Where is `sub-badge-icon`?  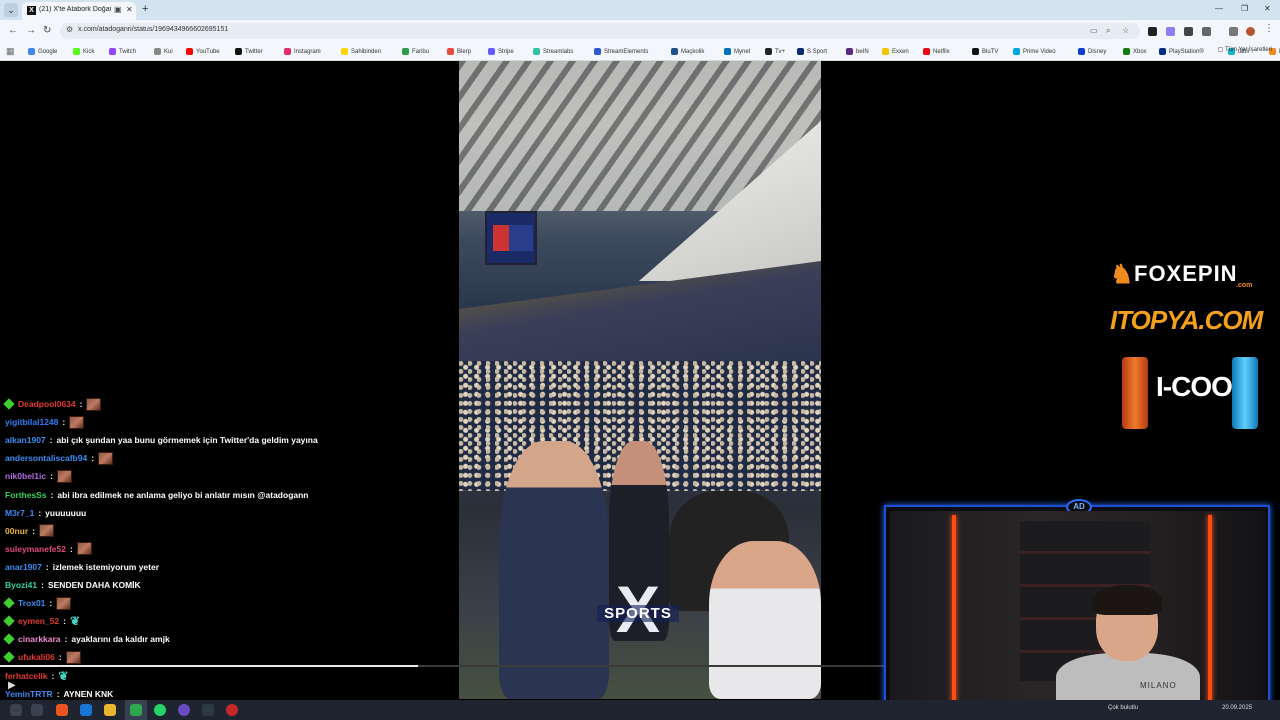 sub-badge-icon is located at coordinates (9, 639).